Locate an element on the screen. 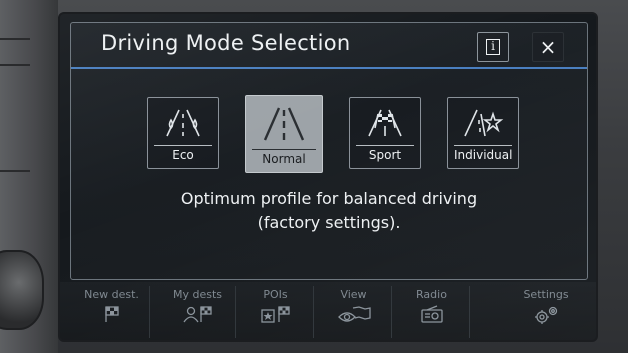 This screenshot has width=628, height=353. nav-label: My dests is located at coordinates (197, 294).